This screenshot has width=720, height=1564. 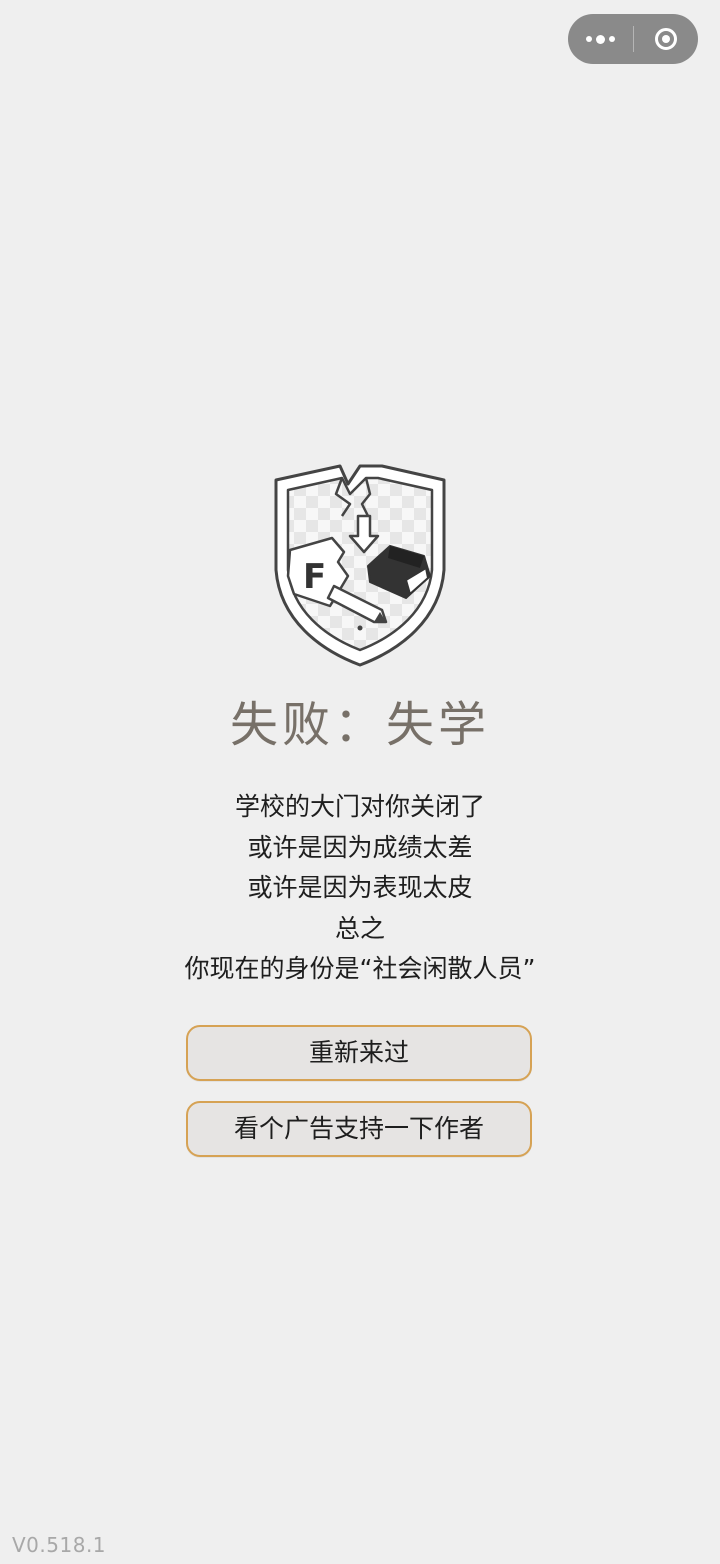 What do you see at coordinates (600, 39) in the screenshot?
I see `more-dots-icon` at bounding box center [600, 39].